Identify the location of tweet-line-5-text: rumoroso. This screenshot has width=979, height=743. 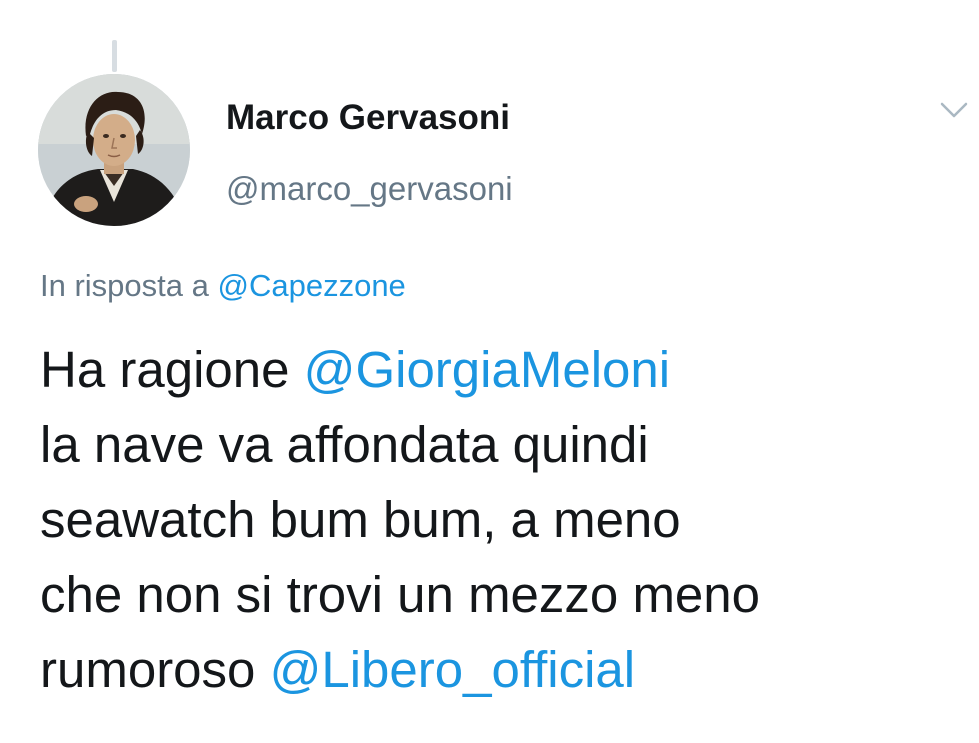
(155, 669).